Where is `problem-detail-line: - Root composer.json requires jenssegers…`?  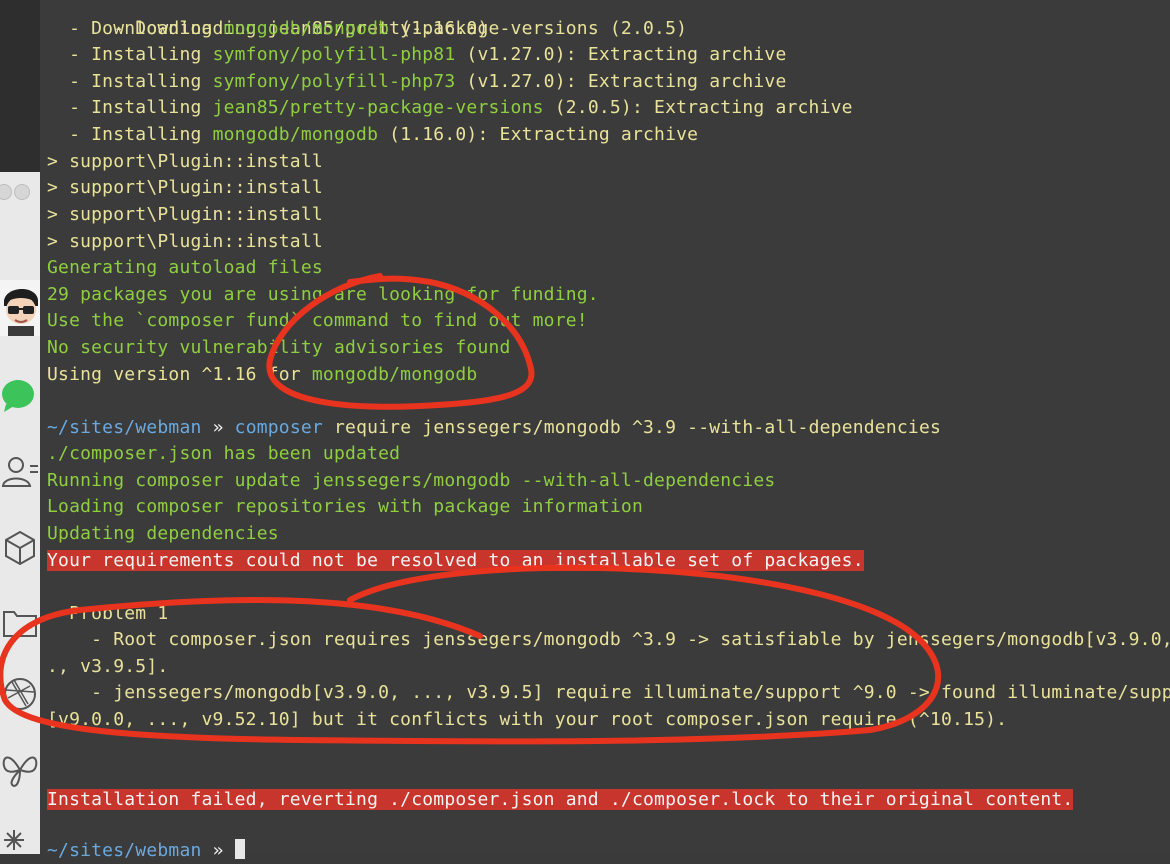
problem-detail-line: - Root composer.json requires jenssegers… is located at coordinates (608, 639).